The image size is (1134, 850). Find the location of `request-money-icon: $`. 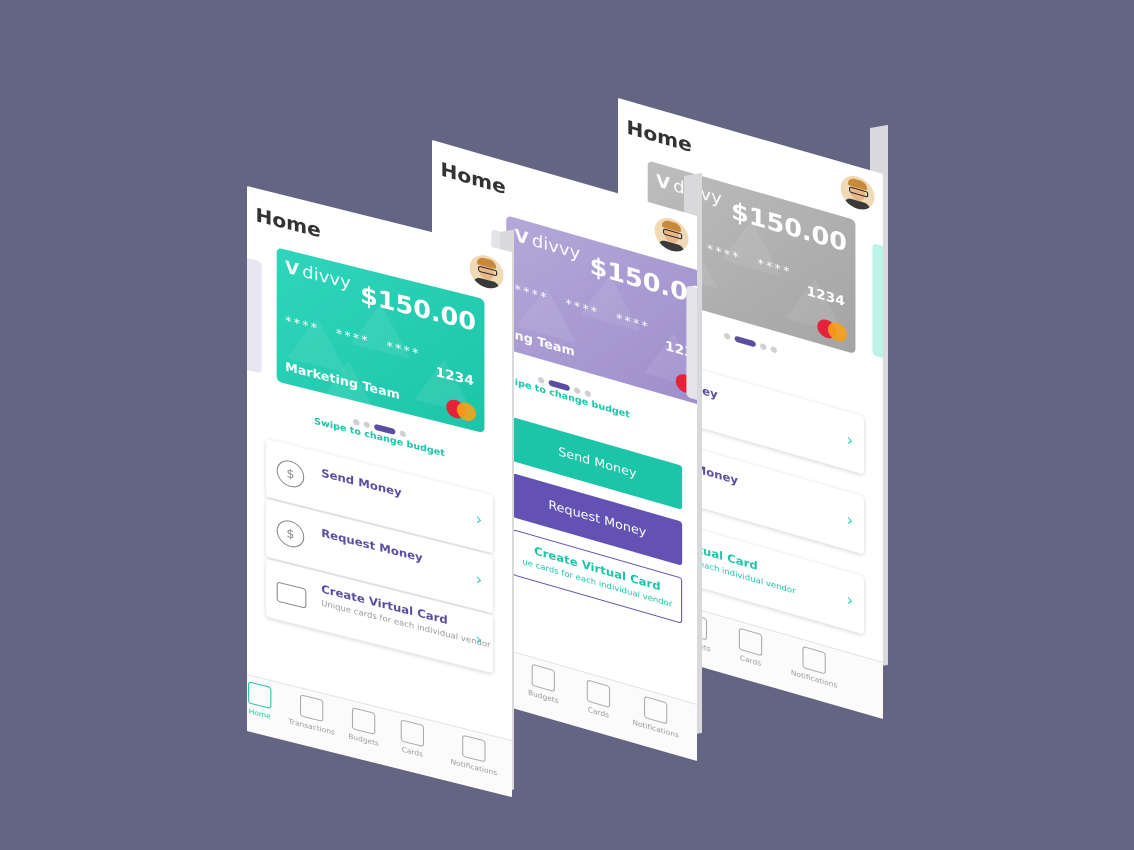

request-money-icon: $ is located at coordinates (290, 534).